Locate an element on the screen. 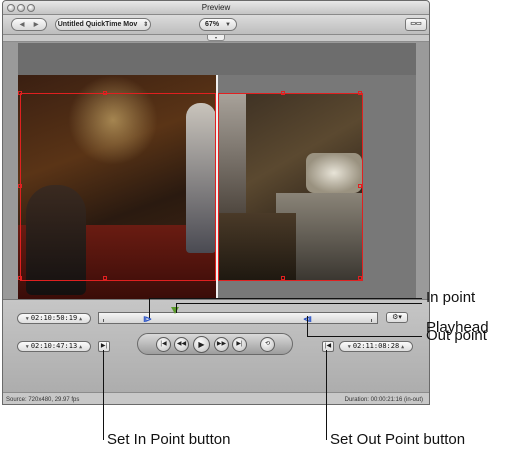  minimize-window-button is located at coordinates (21, 8).